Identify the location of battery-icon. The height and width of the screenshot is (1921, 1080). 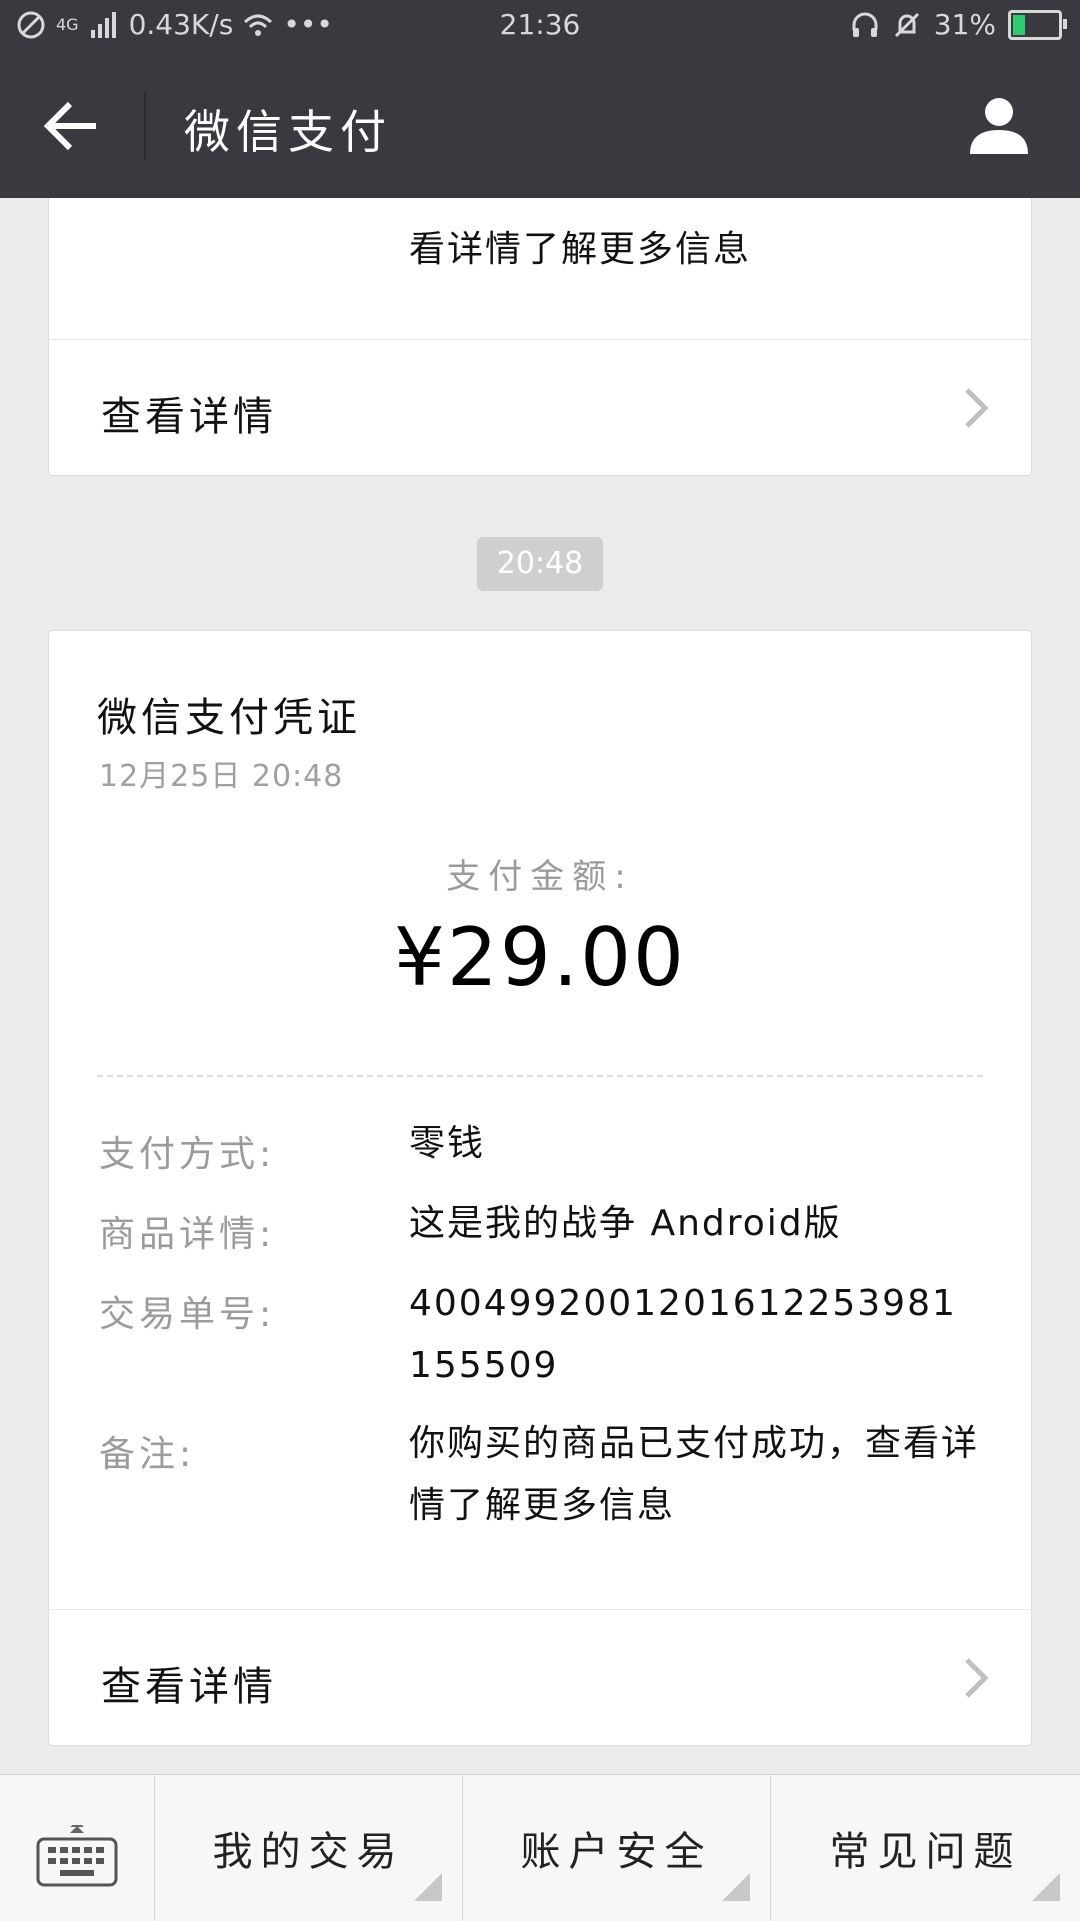
(1037, 24).